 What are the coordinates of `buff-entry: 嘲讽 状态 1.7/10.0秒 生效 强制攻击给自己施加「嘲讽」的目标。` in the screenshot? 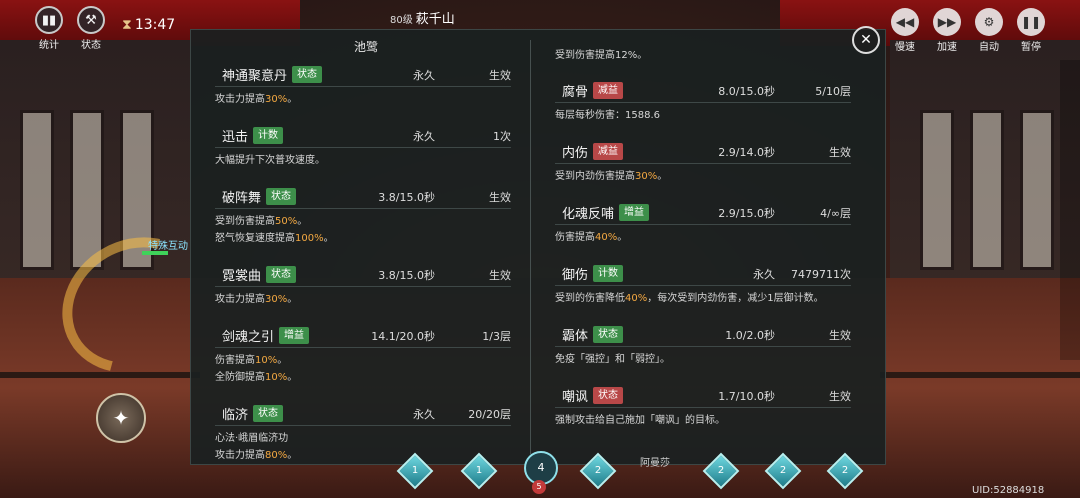 It's located at (703, 406).